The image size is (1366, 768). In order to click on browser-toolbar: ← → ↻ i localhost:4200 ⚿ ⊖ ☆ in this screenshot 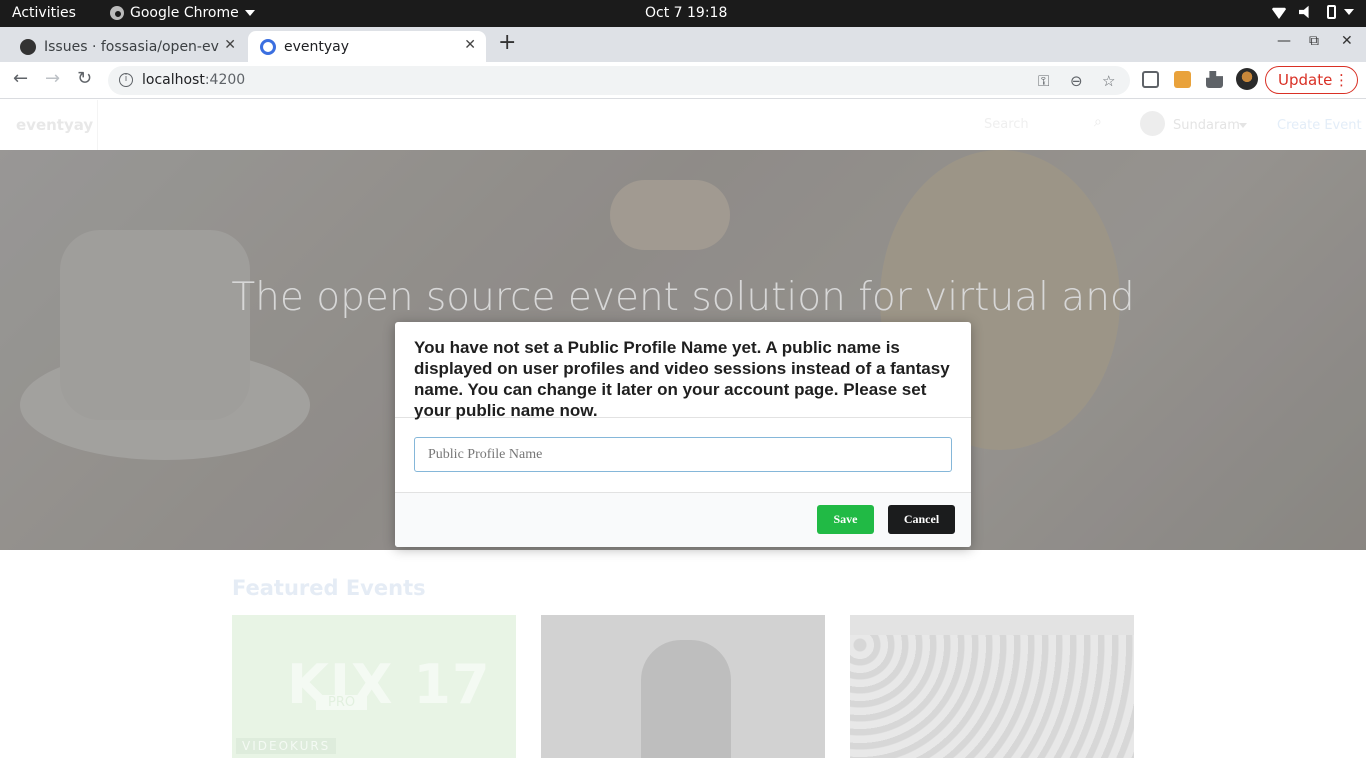, I will do `click(683, 80)`.